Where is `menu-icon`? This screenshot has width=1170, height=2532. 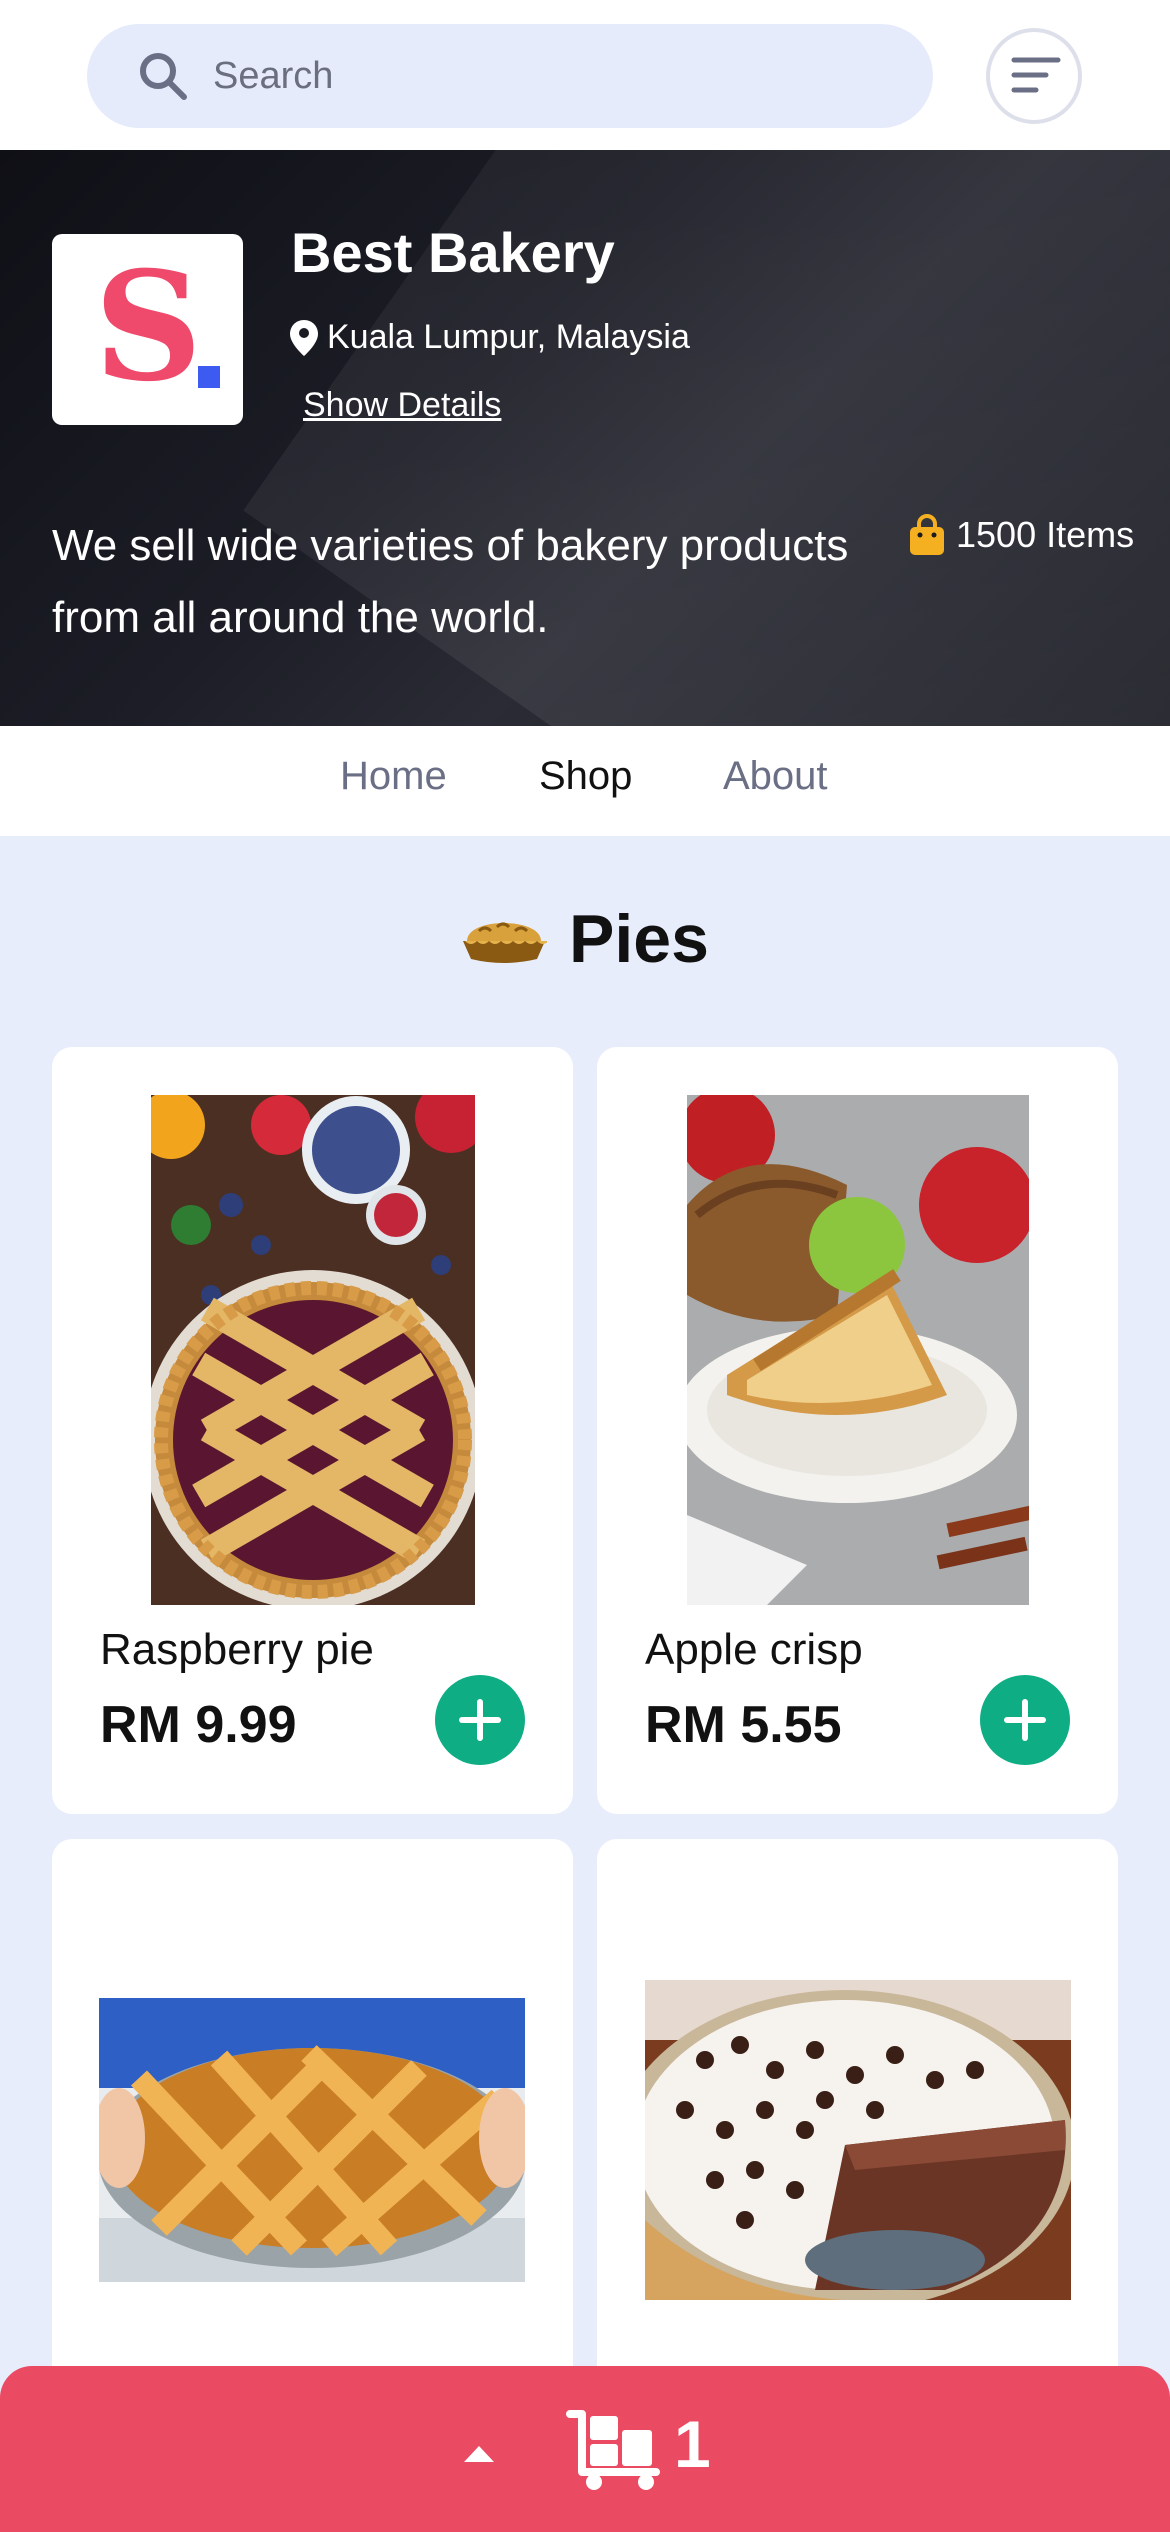
menu-icon is located at coordinates (1036, 75).